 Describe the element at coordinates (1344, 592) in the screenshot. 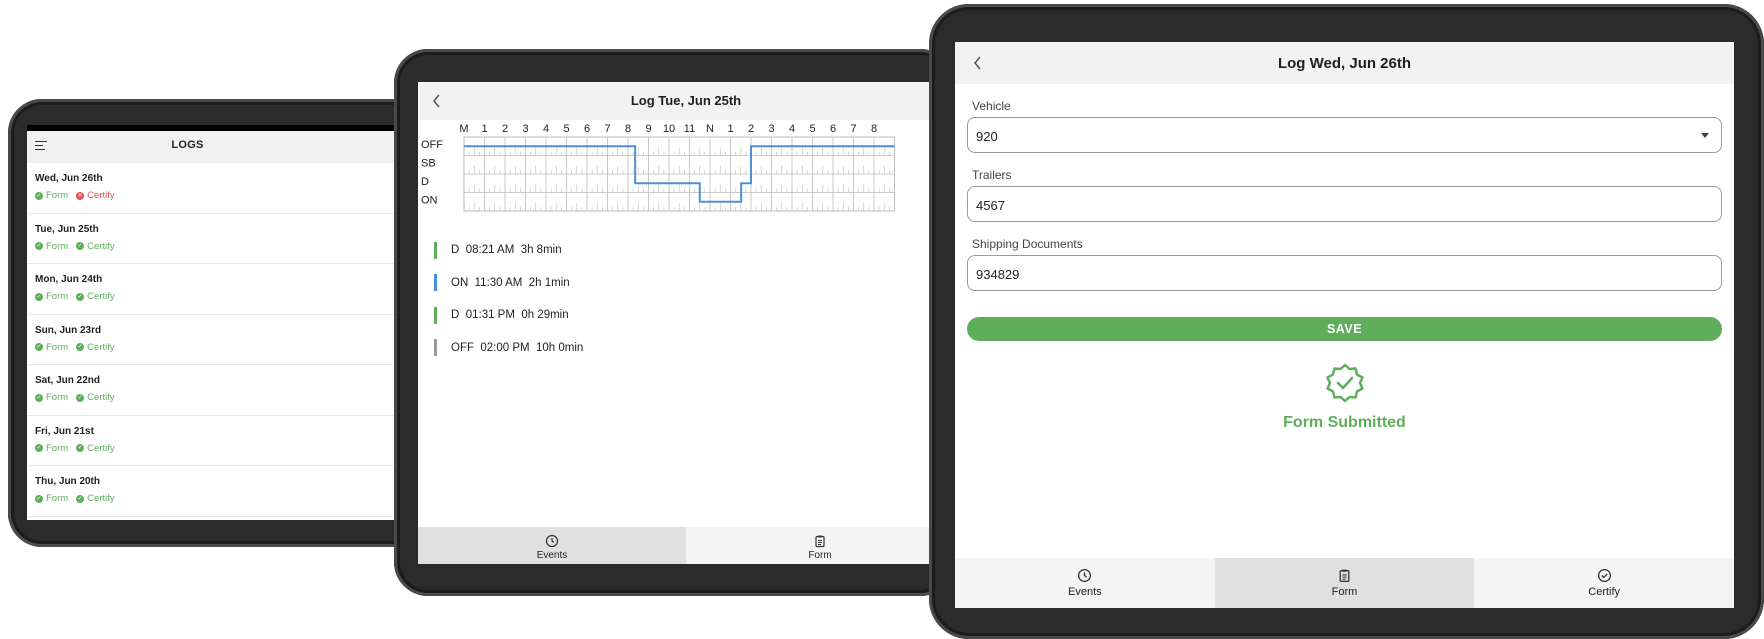

I see `tab-form-label: Form` at that location.